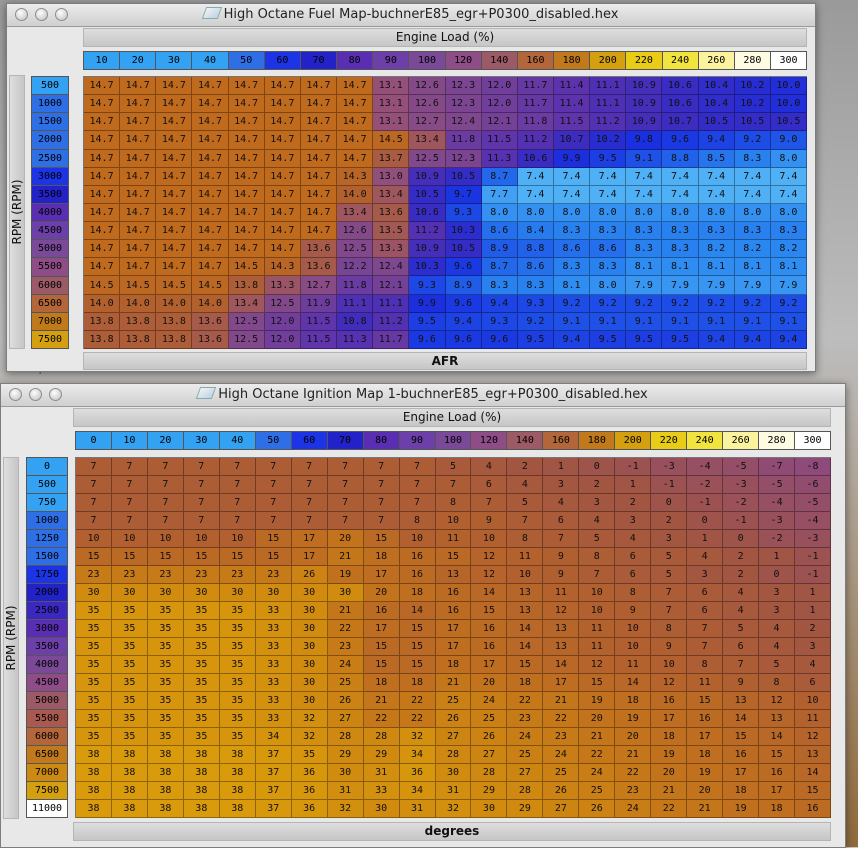 This screenshot has width=858, height=848. Describe the element at coordinates (788, 194) in the screenshot. I see `table-cell: 7.4` at that location.